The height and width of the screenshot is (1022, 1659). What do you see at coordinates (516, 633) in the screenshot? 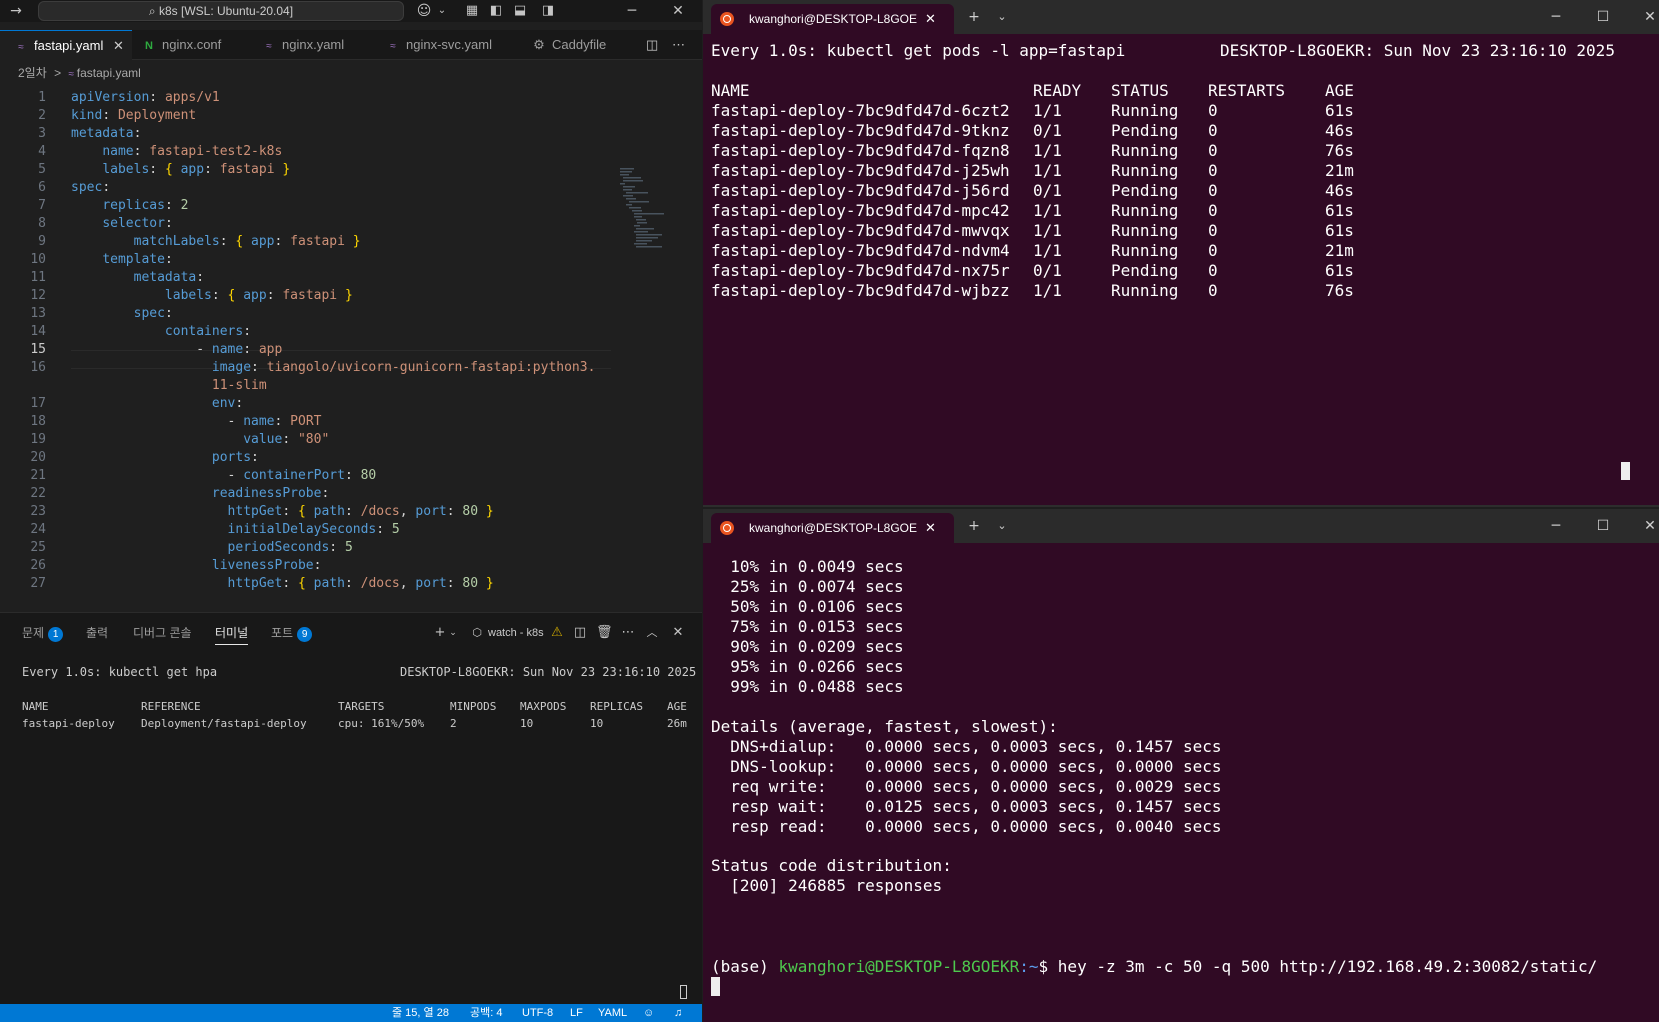
I see `terminal-name: watch - k8s` at bounding box center [516, 633].